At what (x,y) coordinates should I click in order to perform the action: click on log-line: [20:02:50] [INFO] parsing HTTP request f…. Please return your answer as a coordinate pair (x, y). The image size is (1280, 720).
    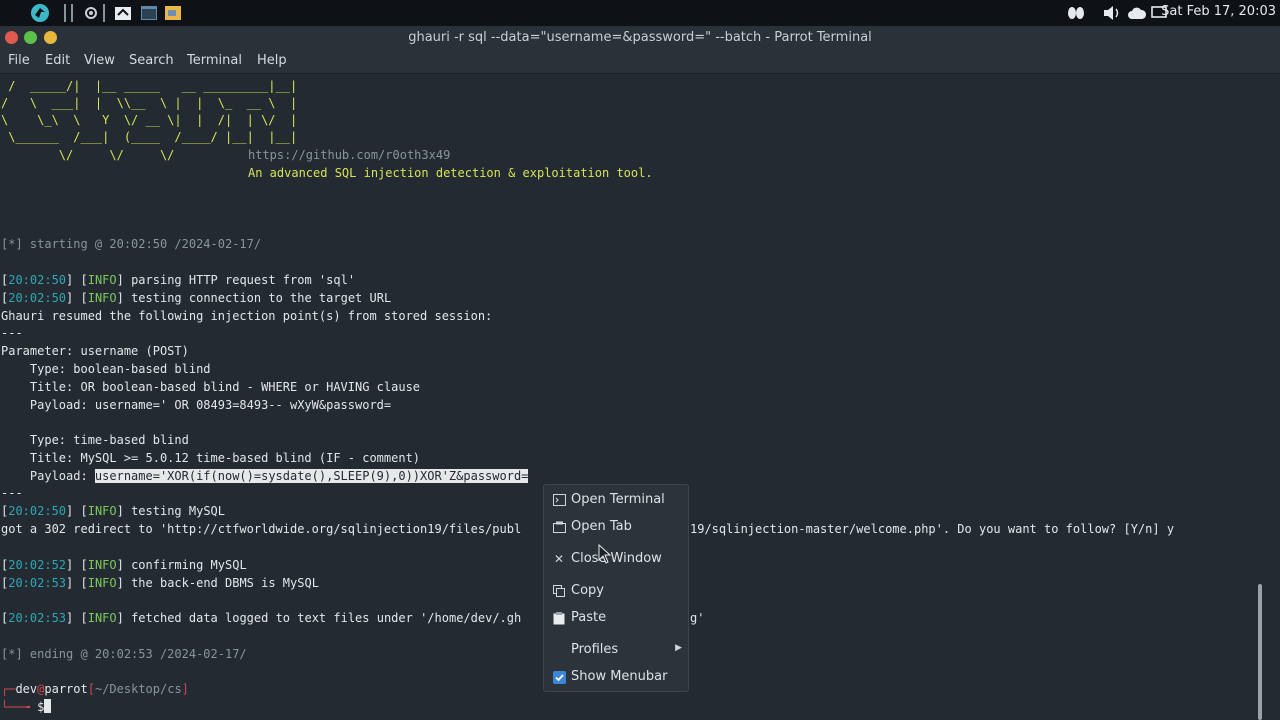
    Looking at the image, I should click on (178, 280).